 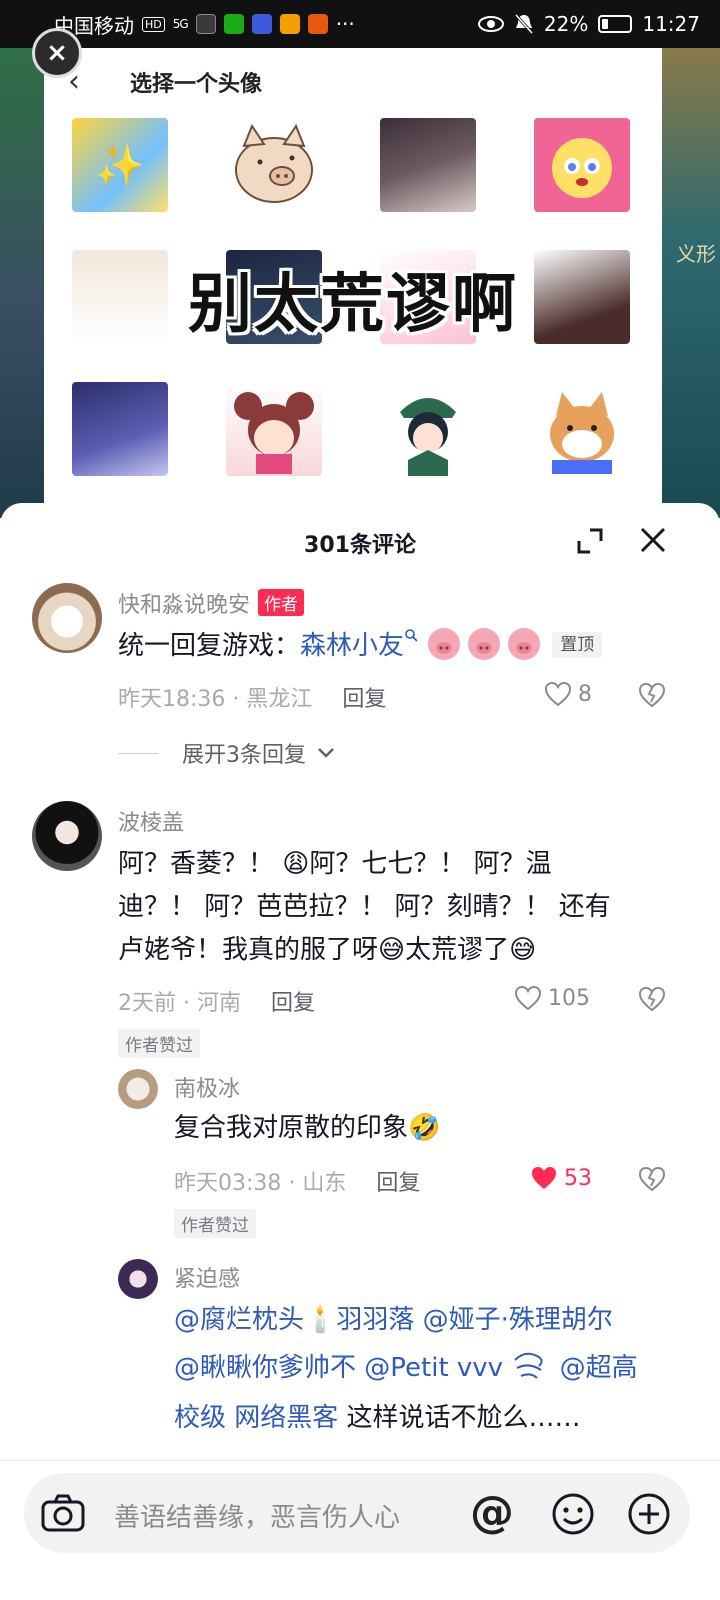 What do you see at coordinates (353, 305) in the screenshot?
I see `video-overlay-caption: 别太荒谬啊` at bounding box center [353, 305].